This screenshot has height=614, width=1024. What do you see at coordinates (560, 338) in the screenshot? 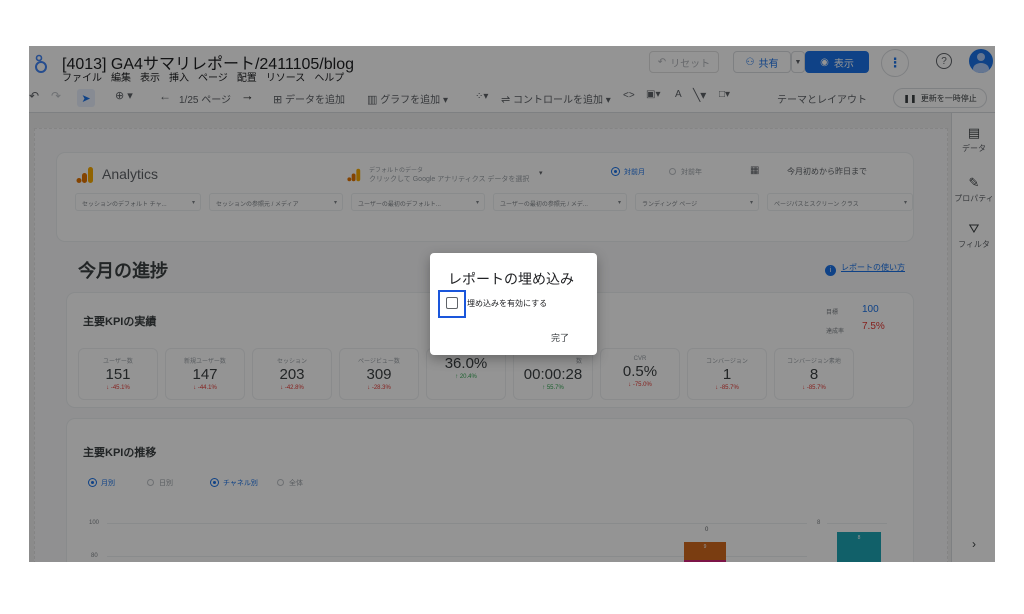
I see `done-button: 完了` at bounding box center [560, 338].